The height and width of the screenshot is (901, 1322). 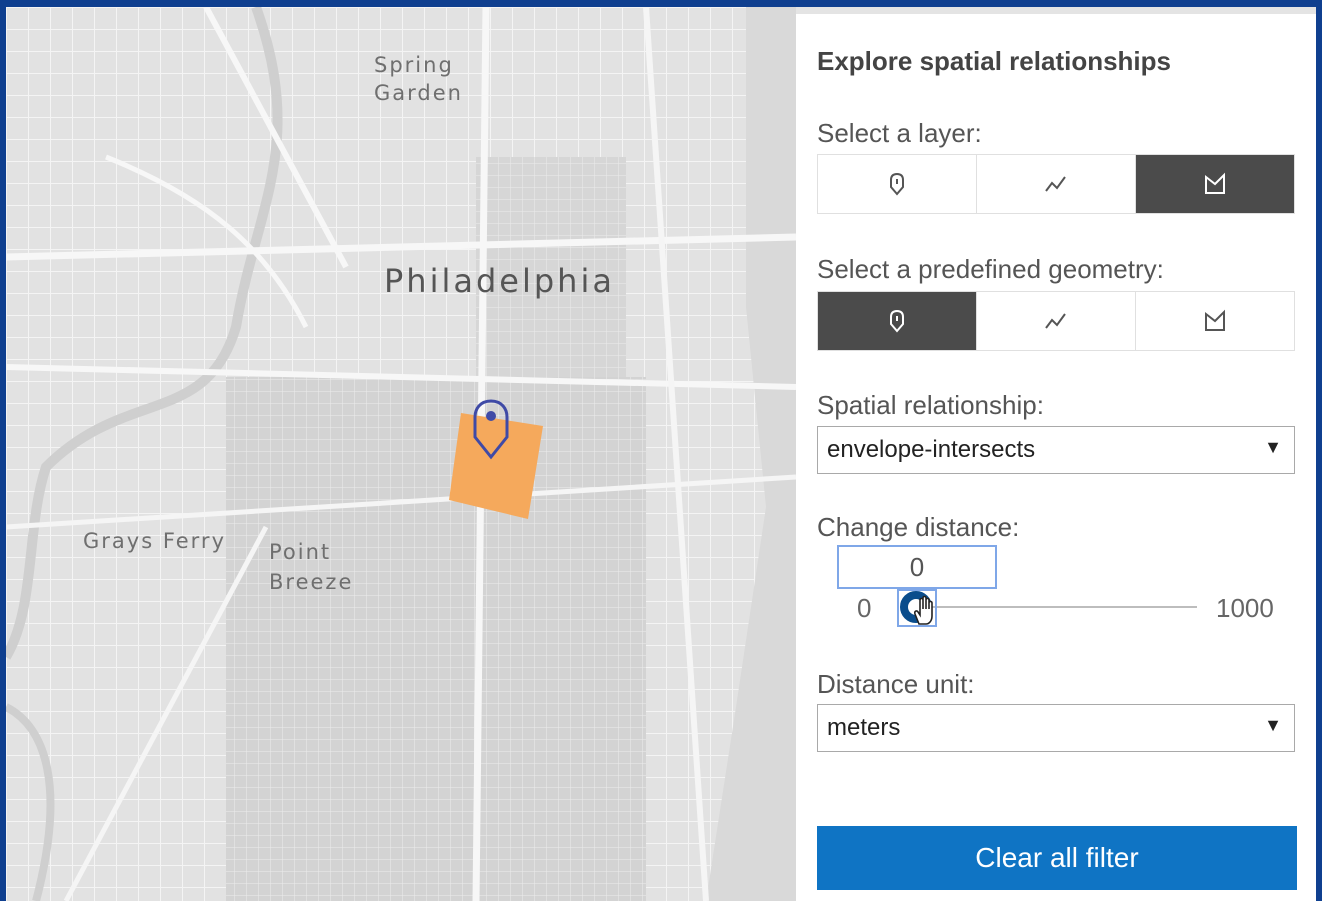 I want to click on relationship-select-value: envelope-intersects, so click(x=931, y=449).